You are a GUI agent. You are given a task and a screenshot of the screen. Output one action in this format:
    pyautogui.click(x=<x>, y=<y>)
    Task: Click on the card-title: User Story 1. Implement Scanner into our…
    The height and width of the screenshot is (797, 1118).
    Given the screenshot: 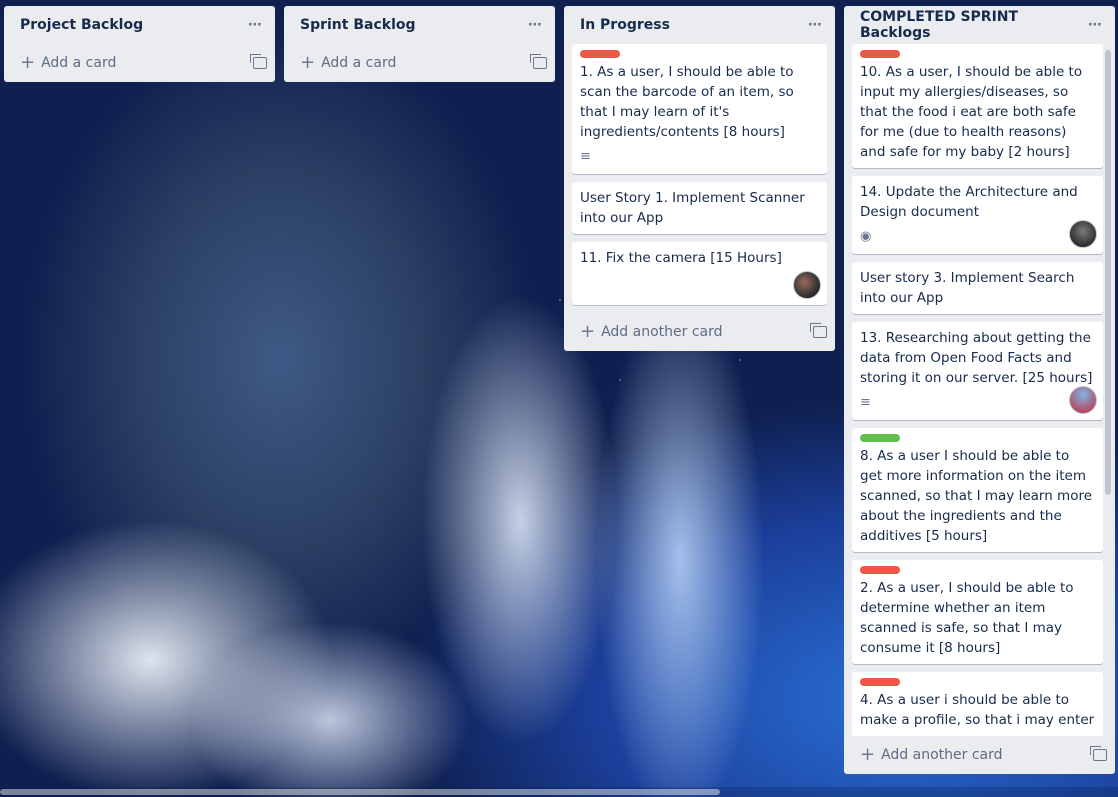 What is the action you would take?
    pyautogui.click(x=692, y=208)
    